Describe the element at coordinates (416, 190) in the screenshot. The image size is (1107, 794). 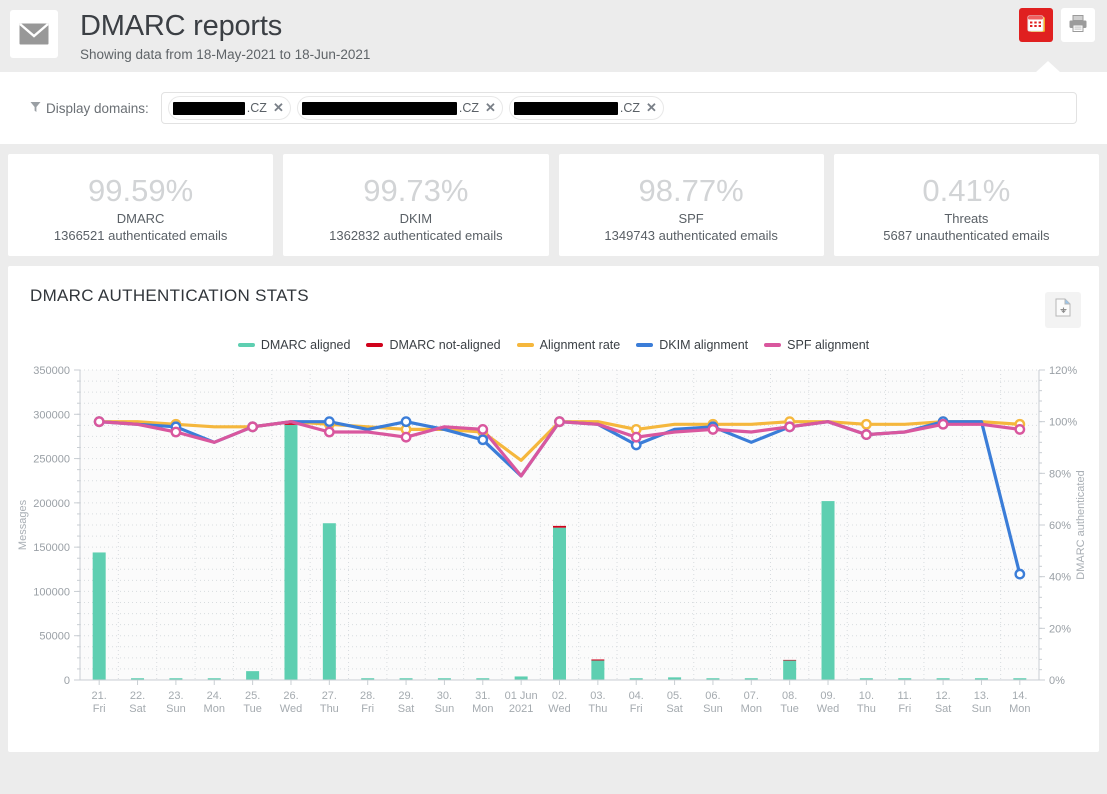
I see `stat-percent: 99.73%` at that location.